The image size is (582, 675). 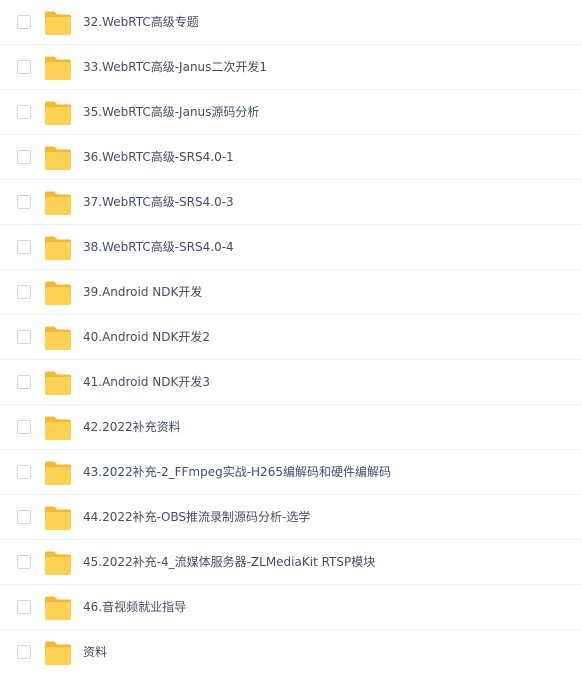 What do you see at coordinates (158, 202) in the screenshot?
I see `folder-name: 37.WebRTC高级-SRS4.0-3` at bounding box center [158, 202].